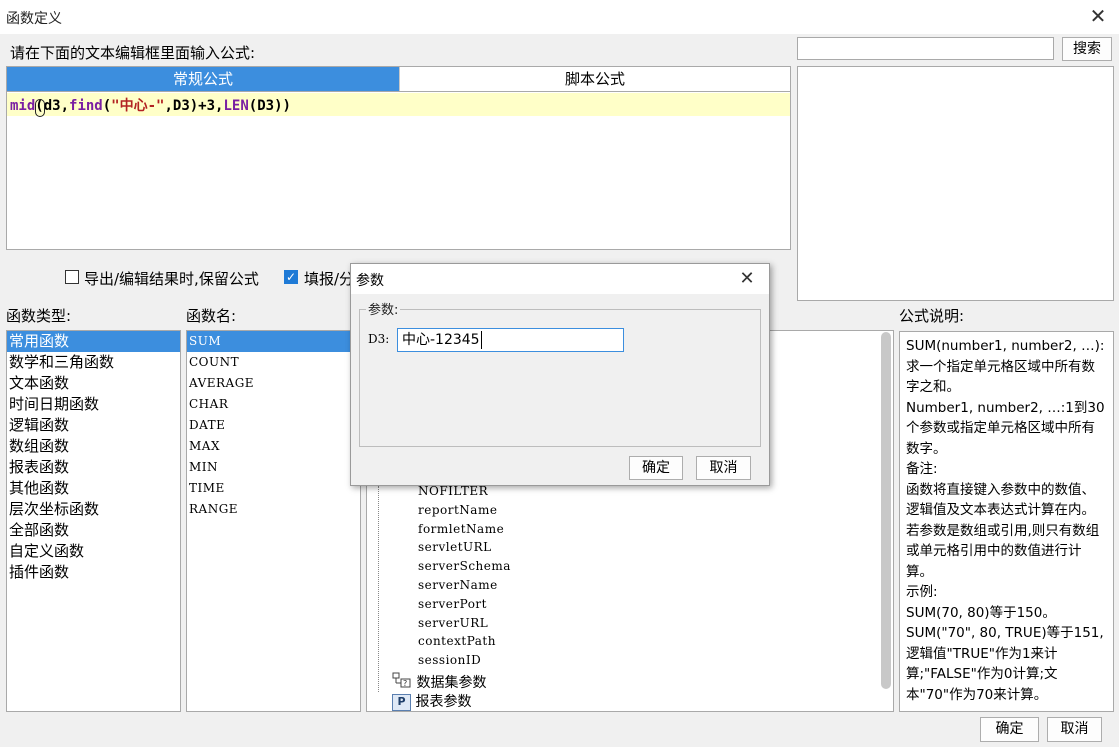 This screenshot has width=1119, height=747. Describe the element at coordinates (93, 362) in the screenshot. I see `list-item: 数学和三角函数` at that location.